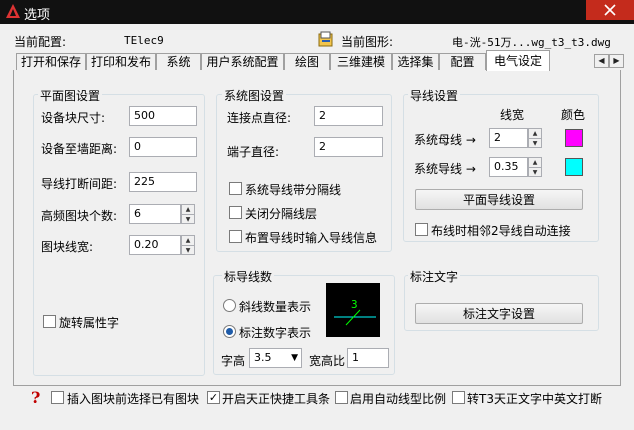 The height and width of the screenshot is (430, 634). Describe the element at coordinates (155, 245) in the screenshot. I see `line-width-input: 0.20` at that location.